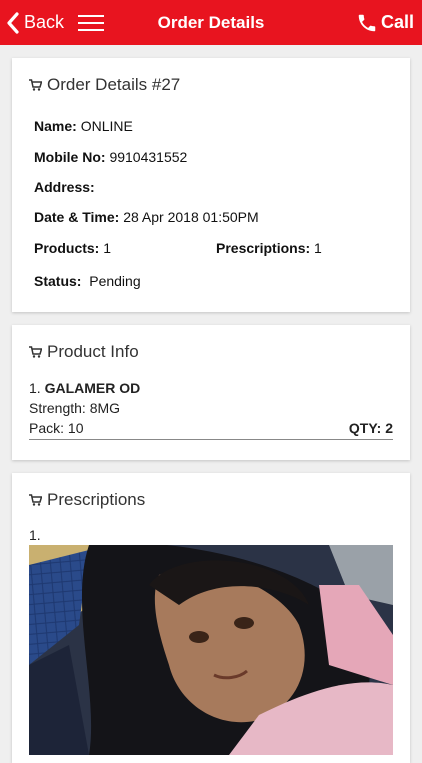  Describe the element at coordinates (397, 22) in the screenshot. I see `call-label: Call` at that location.